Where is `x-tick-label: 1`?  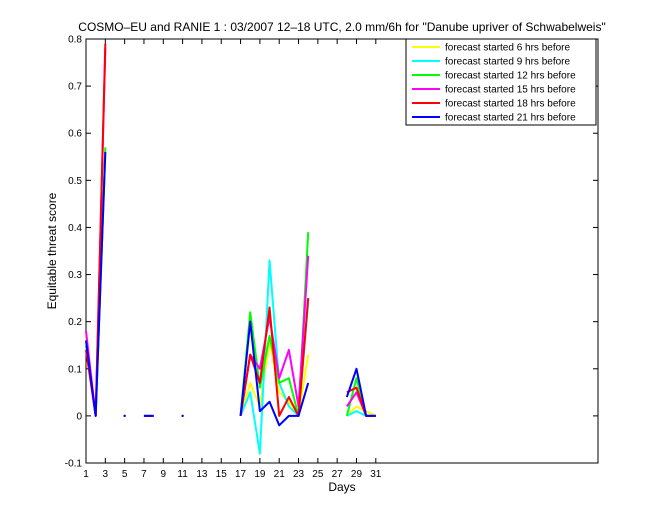
x-tick-label: 1 is located at coordinates (86, 474).